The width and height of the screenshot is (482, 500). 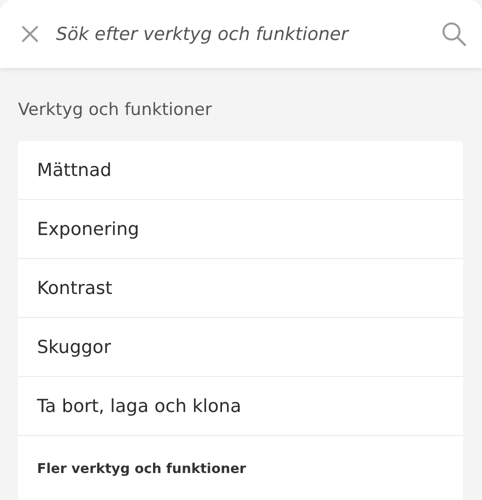 I want to click on tool-item: Exponering, so click(x=240, y=229).